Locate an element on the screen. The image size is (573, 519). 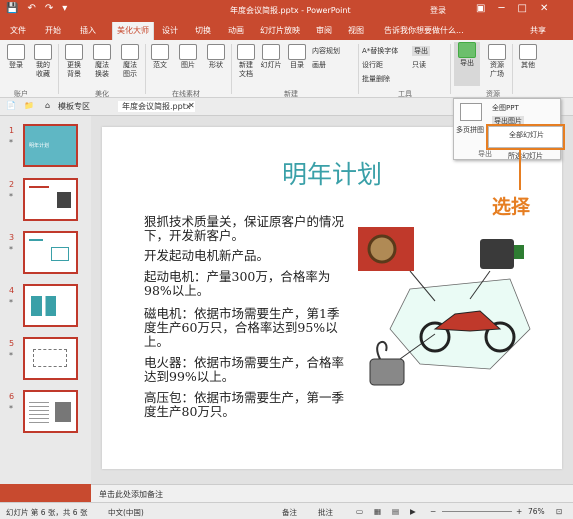
thumb-bar is located at coordinates (36, 240).